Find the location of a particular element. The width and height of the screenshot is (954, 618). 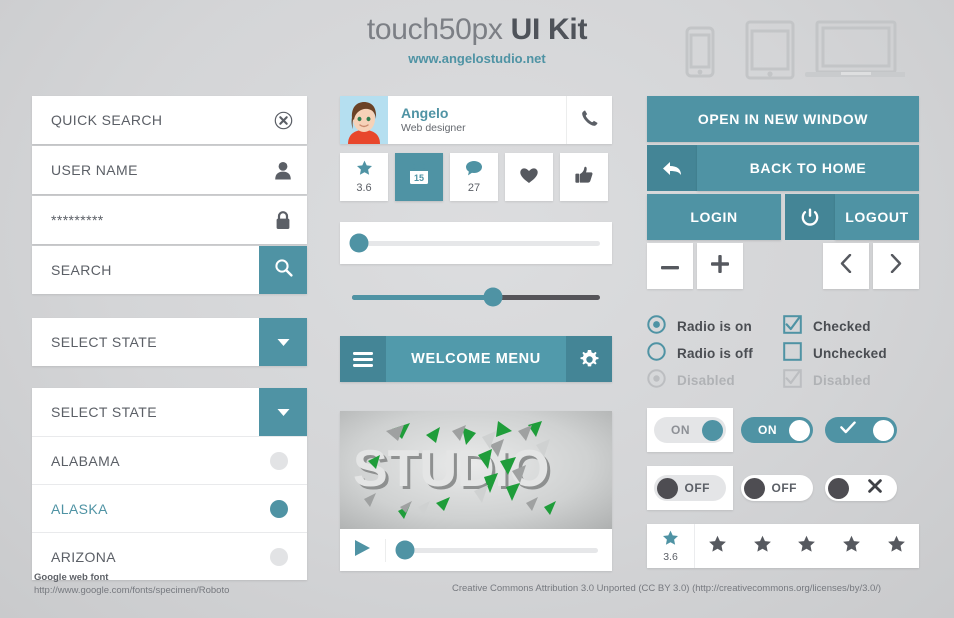

slider-track is located at coordinates (474, 243).